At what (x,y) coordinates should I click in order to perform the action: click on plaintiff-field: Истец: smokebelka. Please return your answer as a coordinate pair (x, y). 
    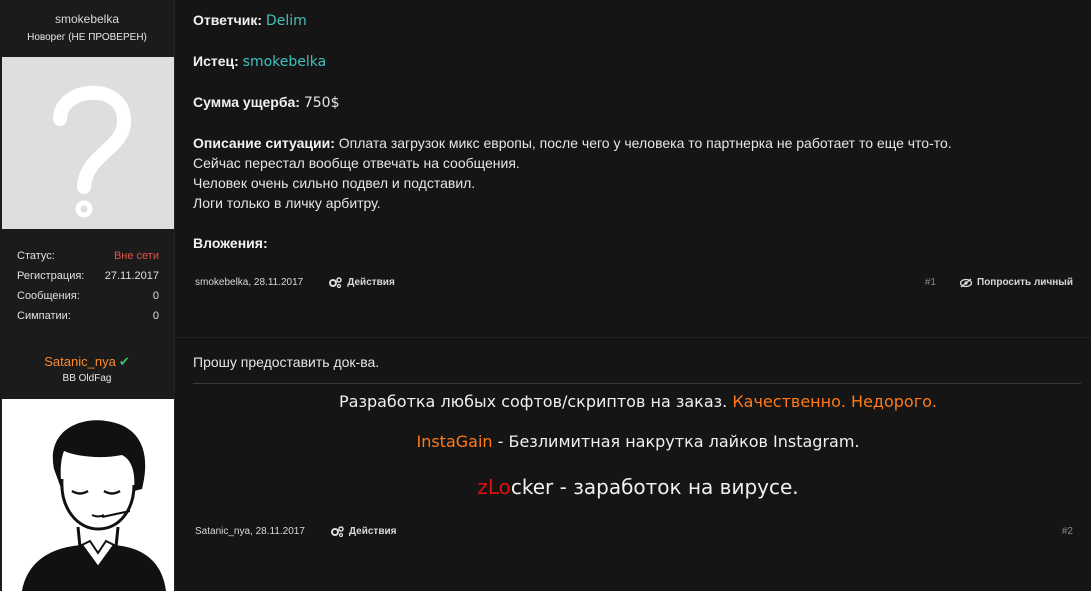
    Looking at the image, I should click on (633, 61).